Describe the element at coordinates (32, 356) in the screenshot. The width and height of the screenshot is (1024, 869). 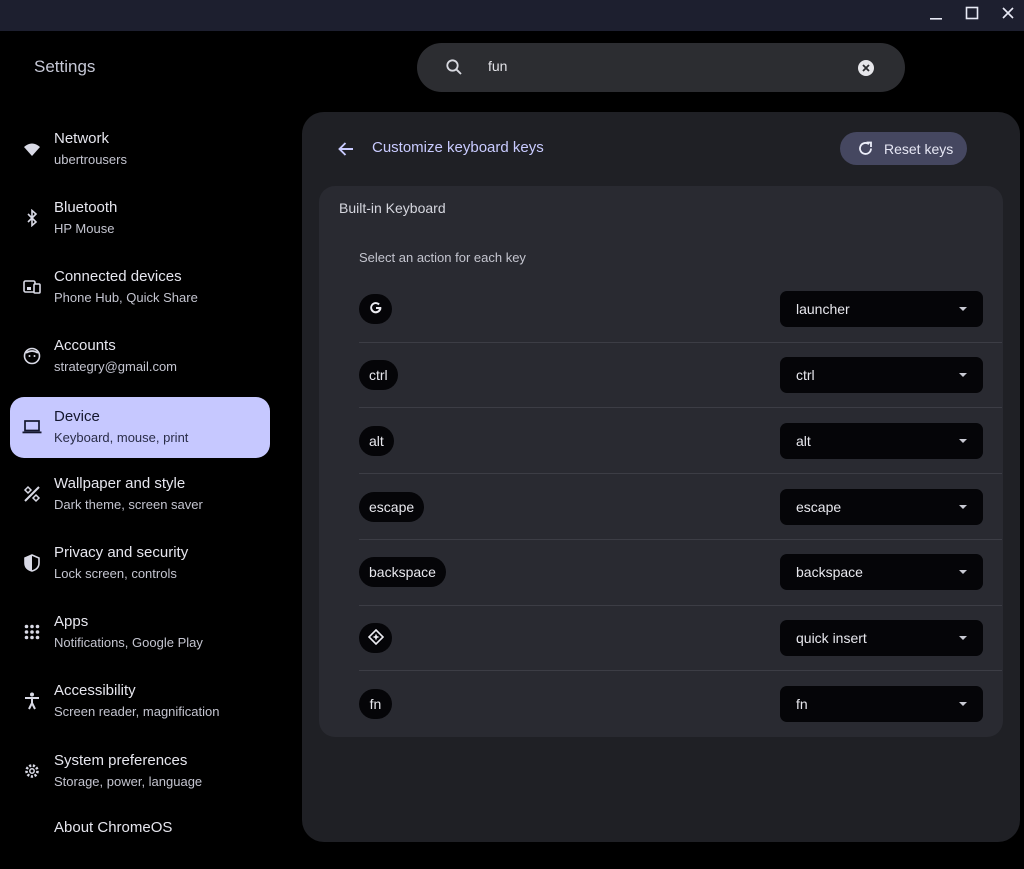
I see `account-icon` at that location.